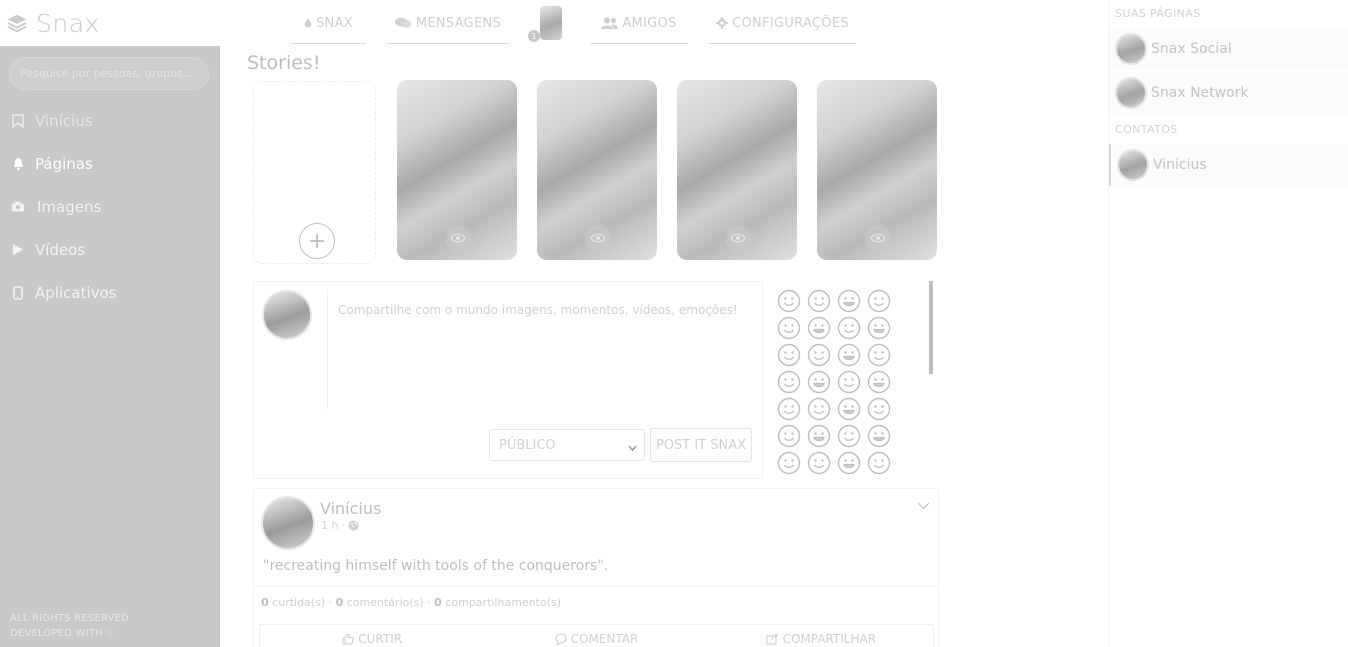  Describe the element at coordinates (604, 639) in the screenshot. I see `comment-label: COMENTAR` at that location.